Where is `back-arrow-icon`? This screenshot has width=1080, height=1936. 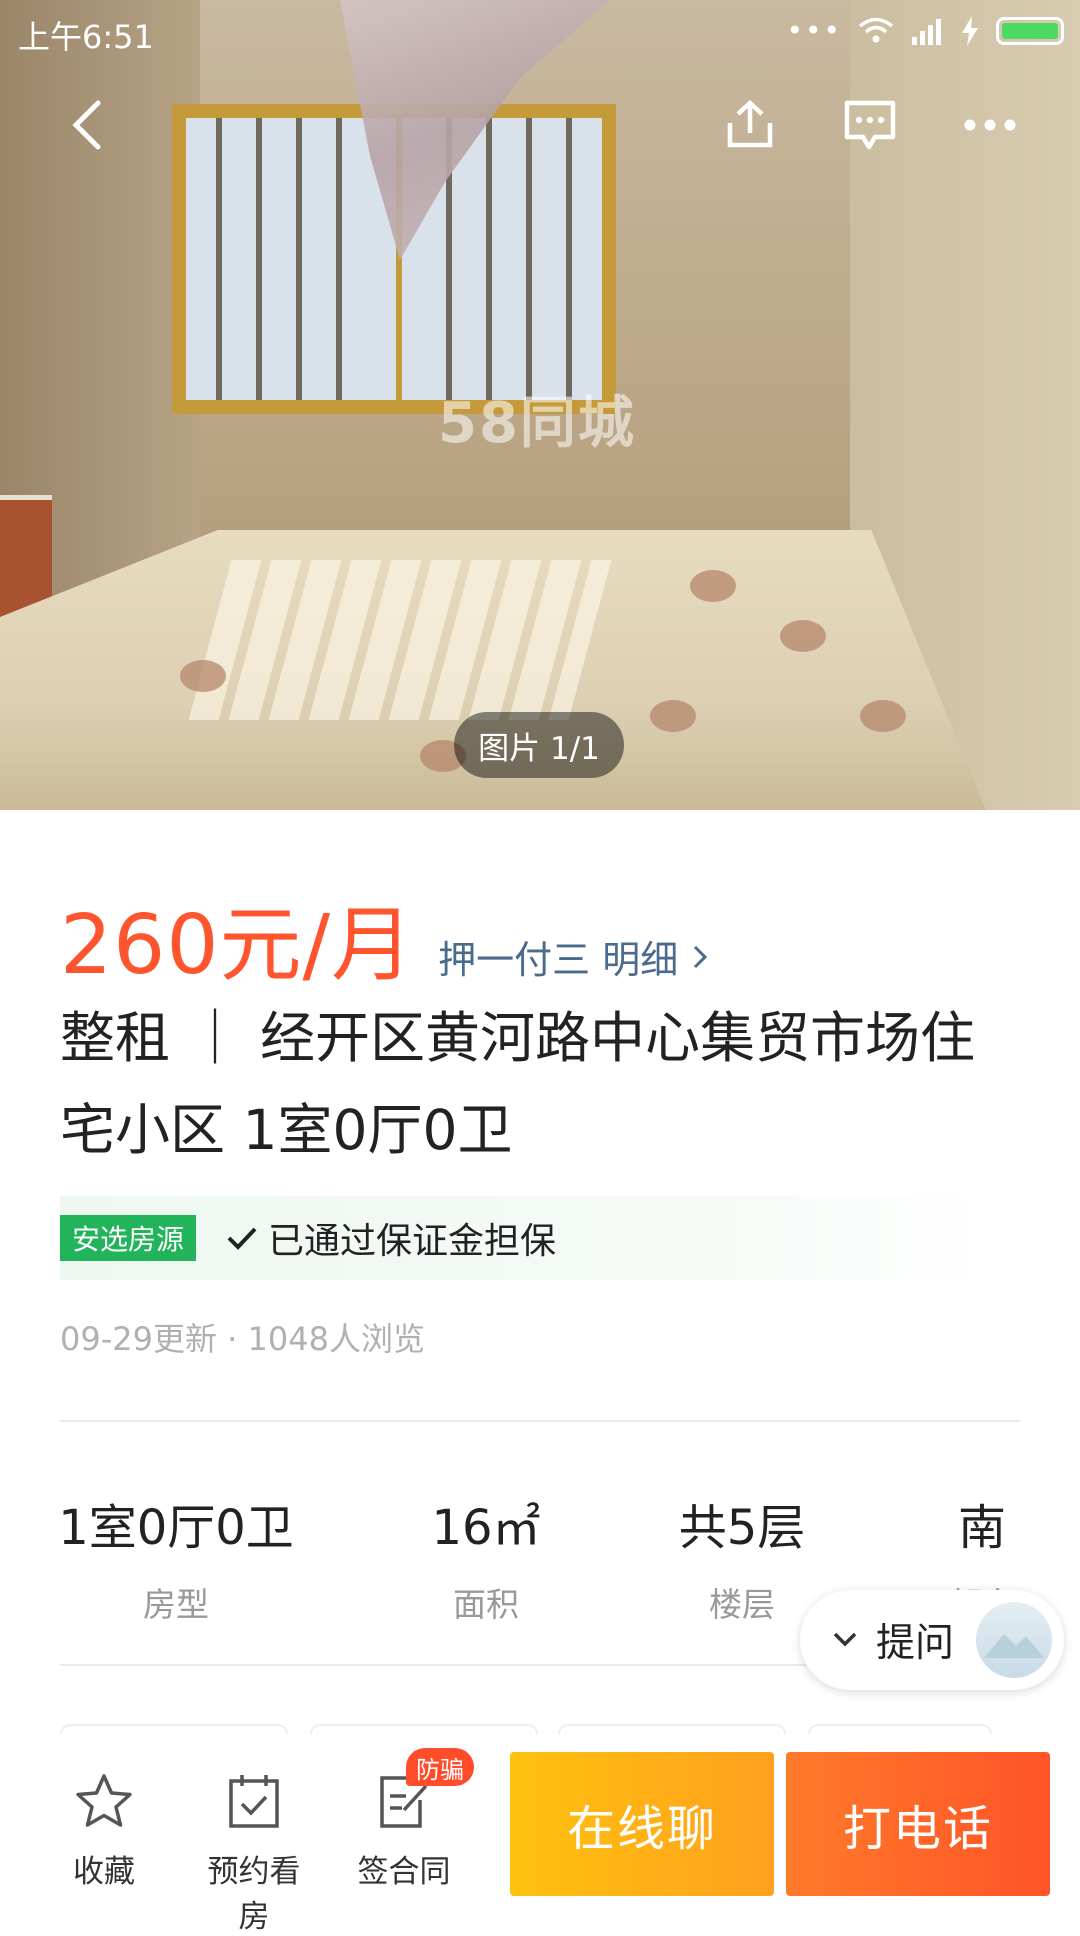 back-arrow-icon is located at coordinates (86, 125).